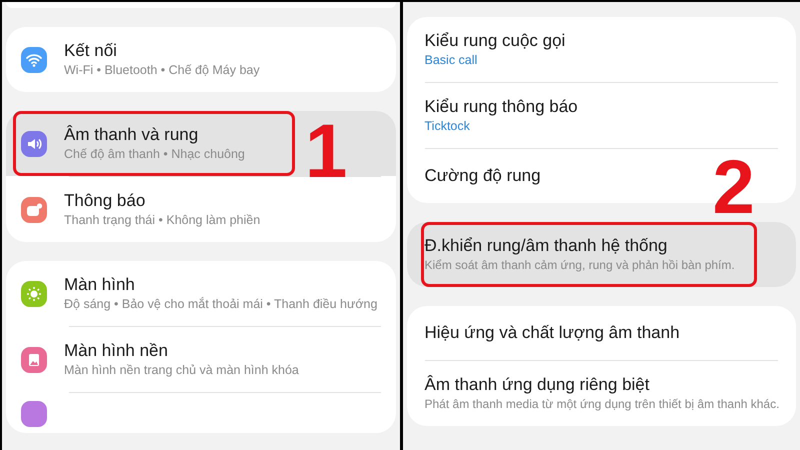 The width and height of the screenshot is (800, 450). I want to click on item-title: Âm thanh ứng dụng riêng biệt, so click(602, 385).